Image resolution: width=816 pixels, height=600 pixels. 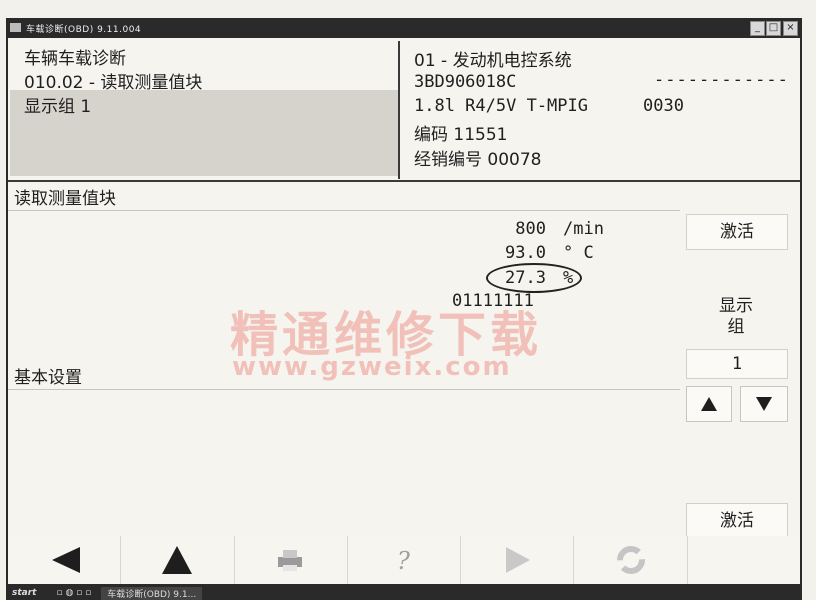 I want to click on print-icon, so click(x=289, y=560).